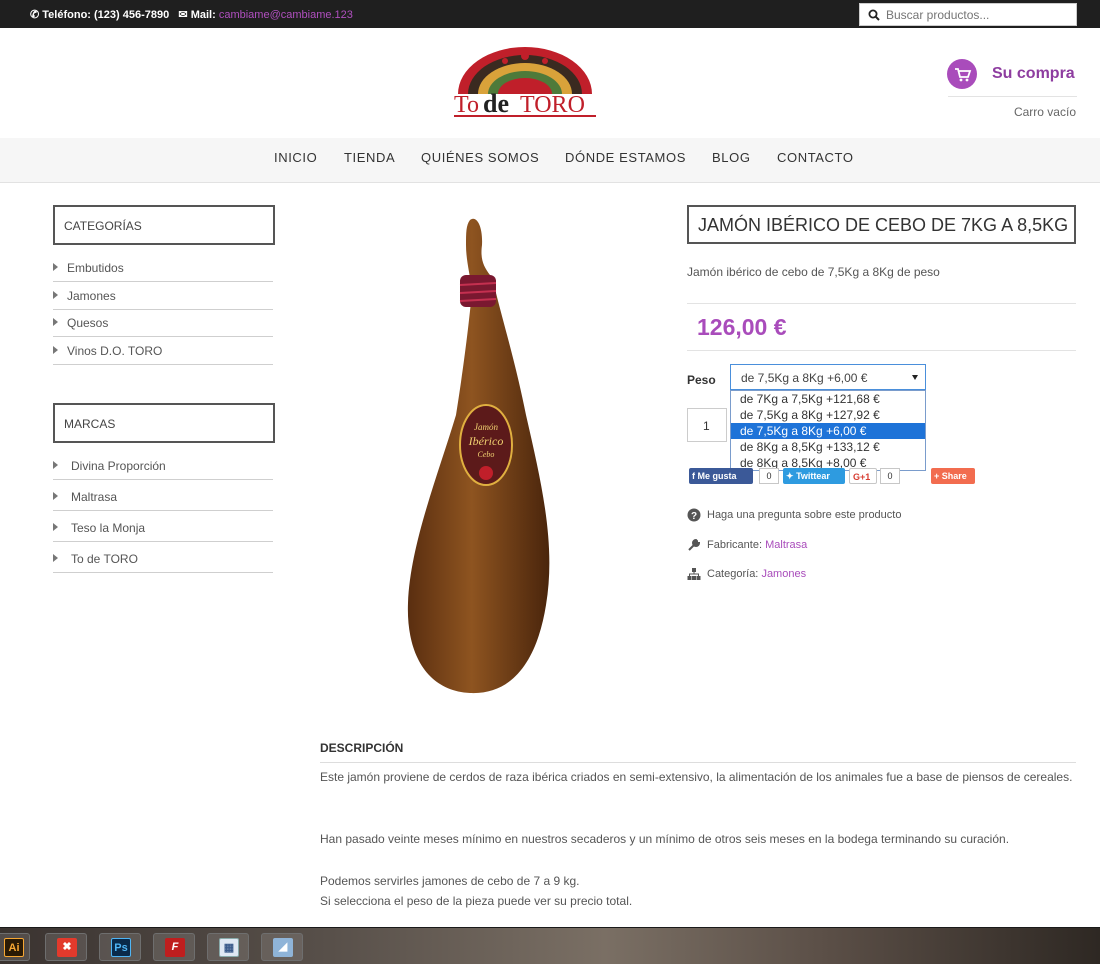 This screenshot has height=964, width=1100. I want to click on sidebar-item-jamones: Jamones, so click(163, 296).